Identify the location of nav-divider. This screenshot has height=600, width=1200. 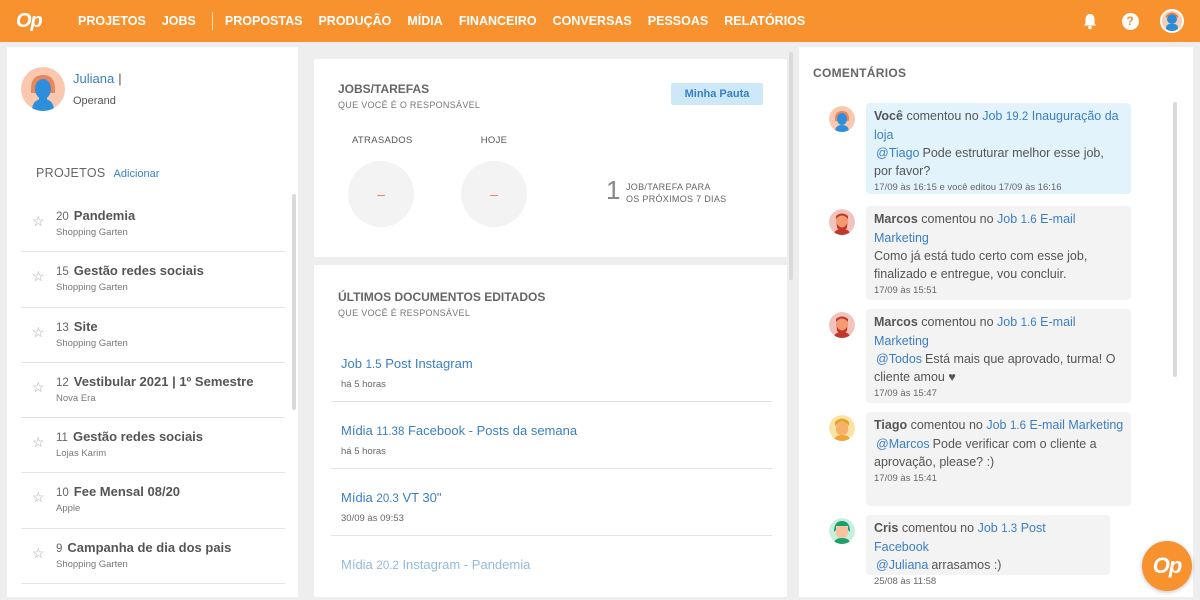
(212, 21).